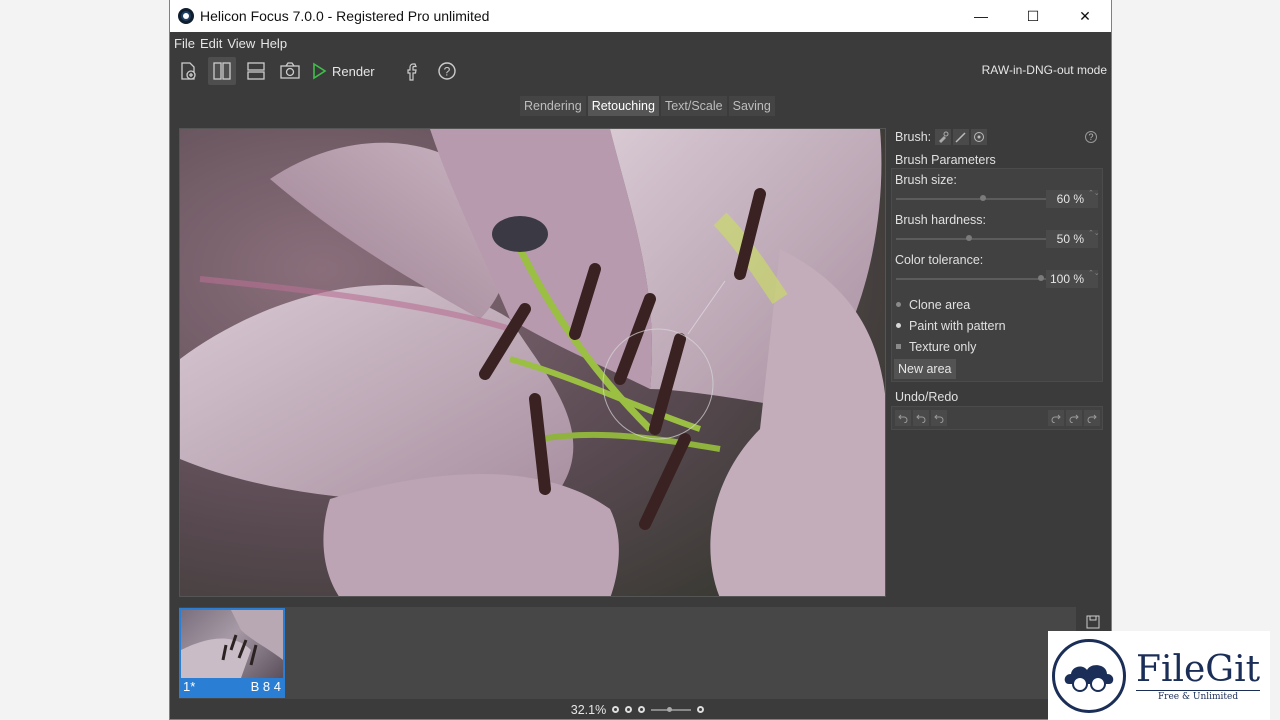  I want to click on clone-area-radio, so click(898, 304).